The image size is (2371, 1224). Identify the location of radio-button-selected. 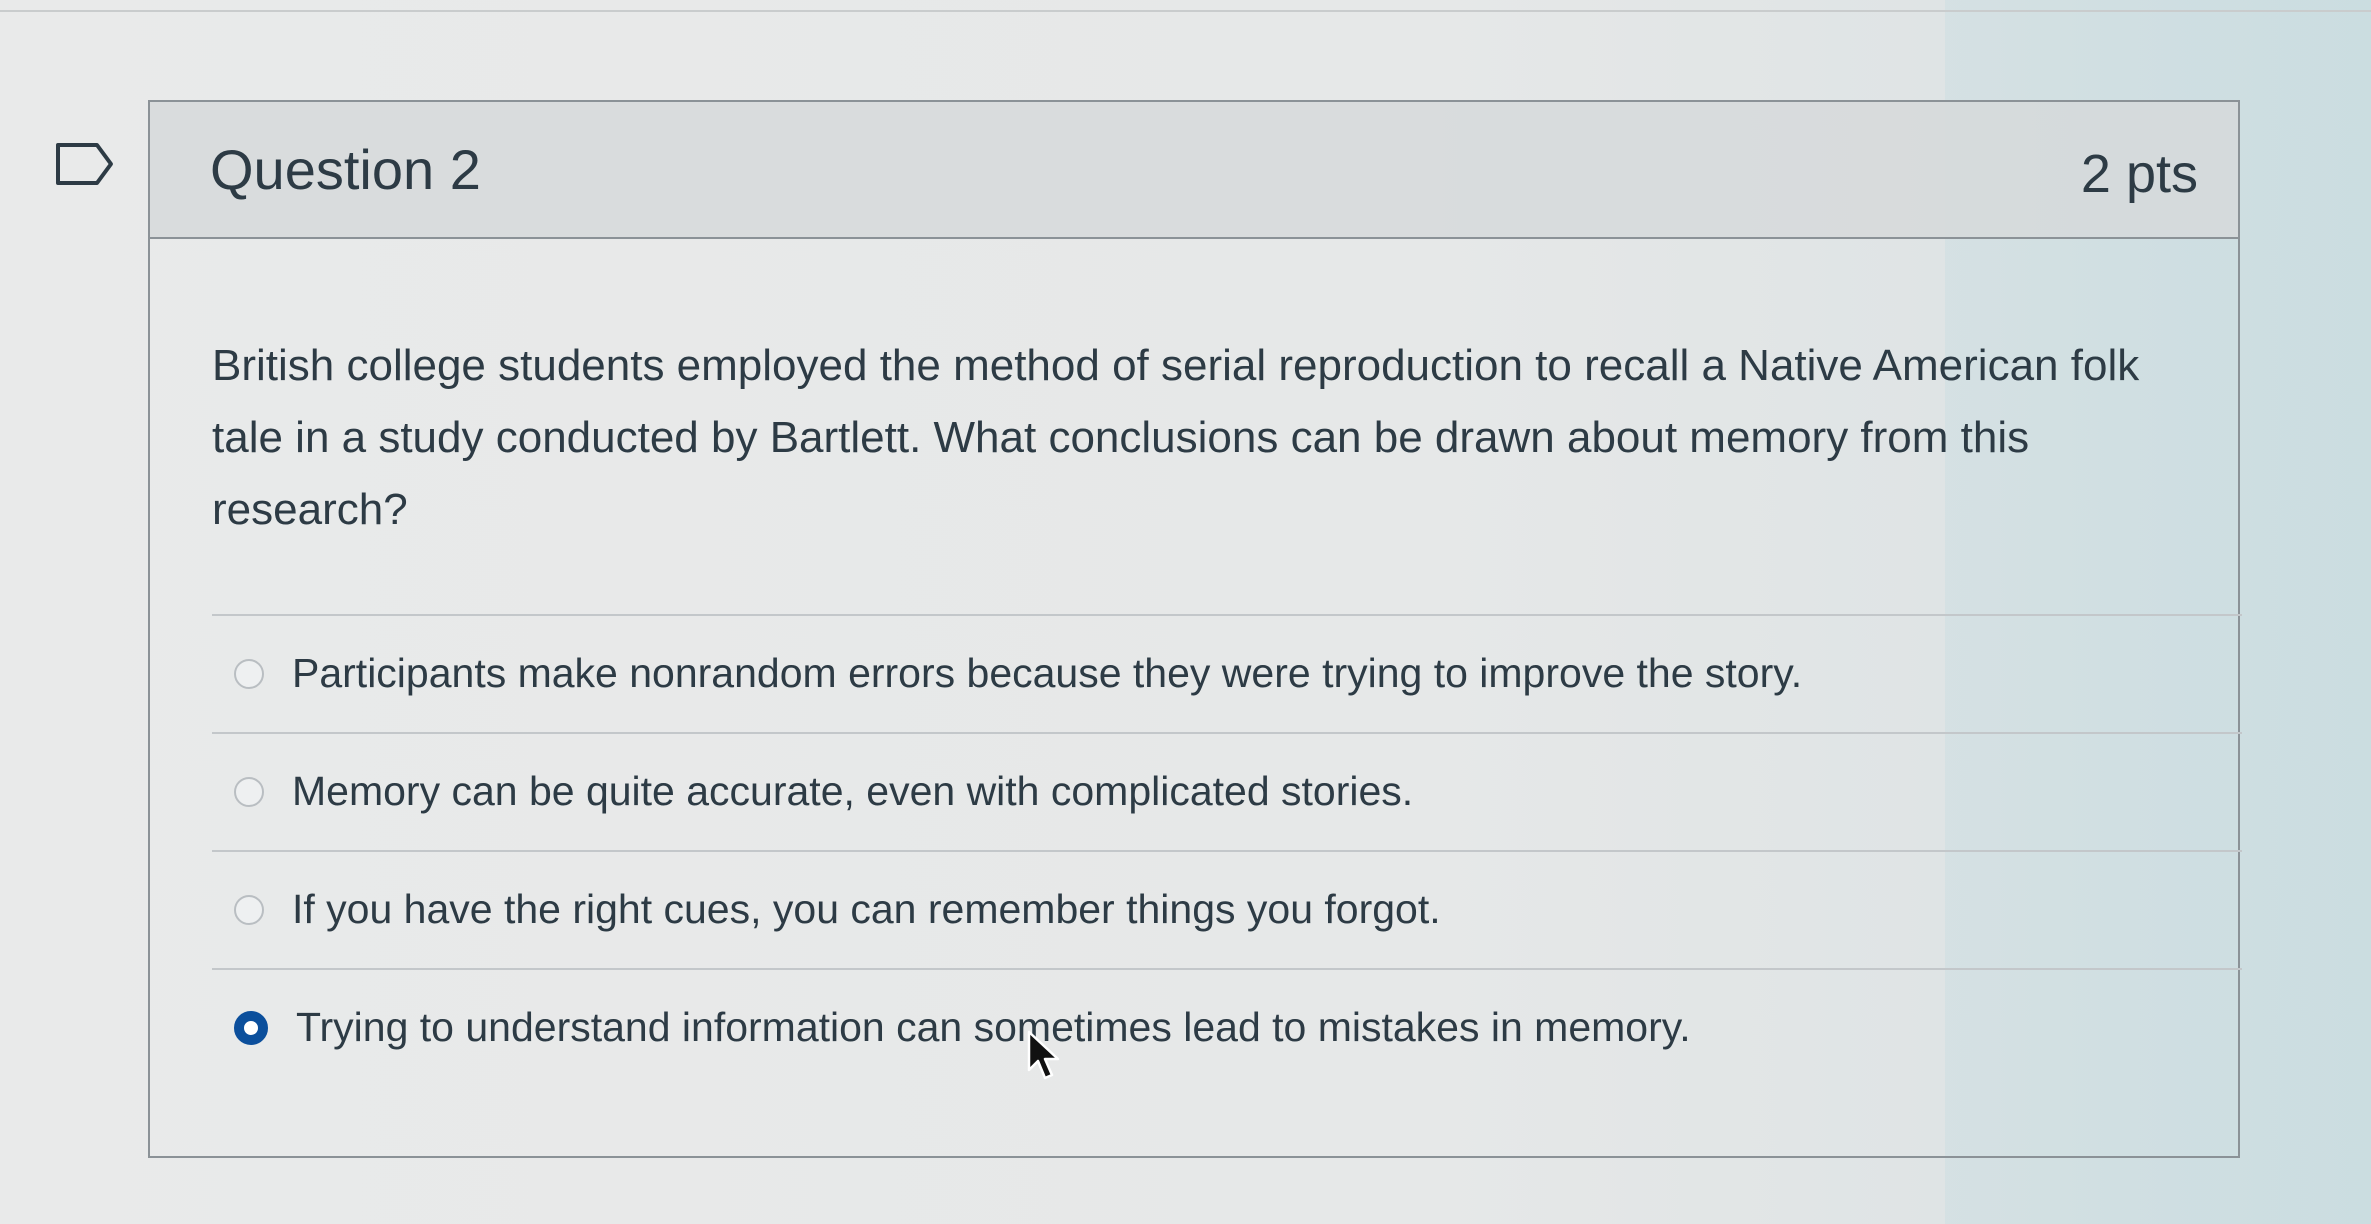
(251, 1028).